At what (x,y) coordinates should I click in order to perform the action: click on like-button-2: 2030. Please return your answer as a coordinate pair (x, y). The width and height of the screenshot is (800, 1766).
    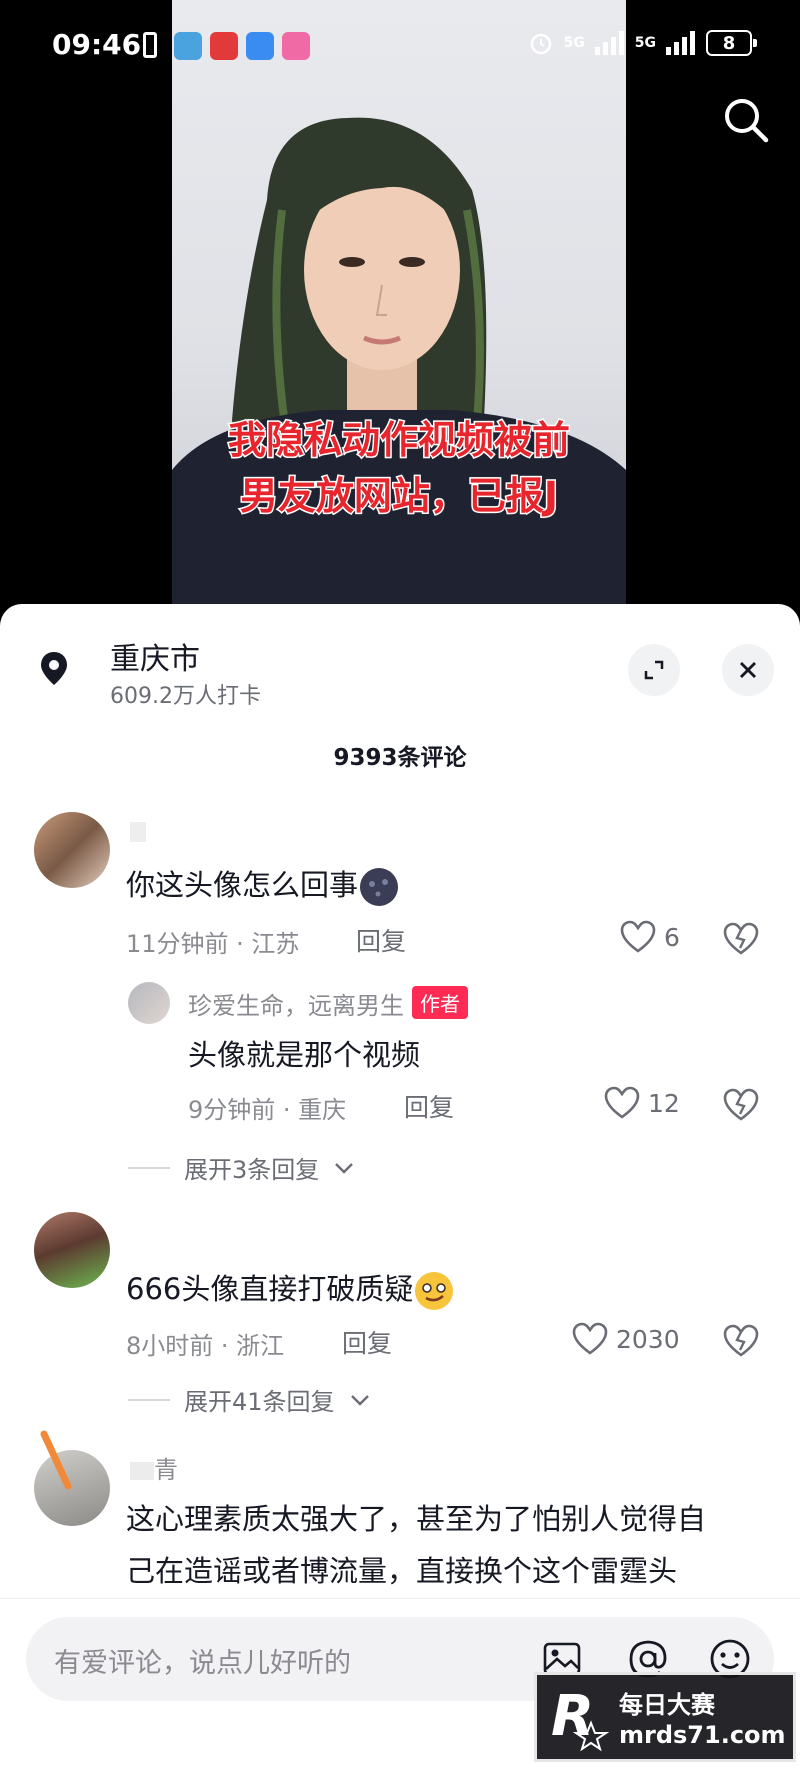
    Looking at the image, I should click on (626, 1339).